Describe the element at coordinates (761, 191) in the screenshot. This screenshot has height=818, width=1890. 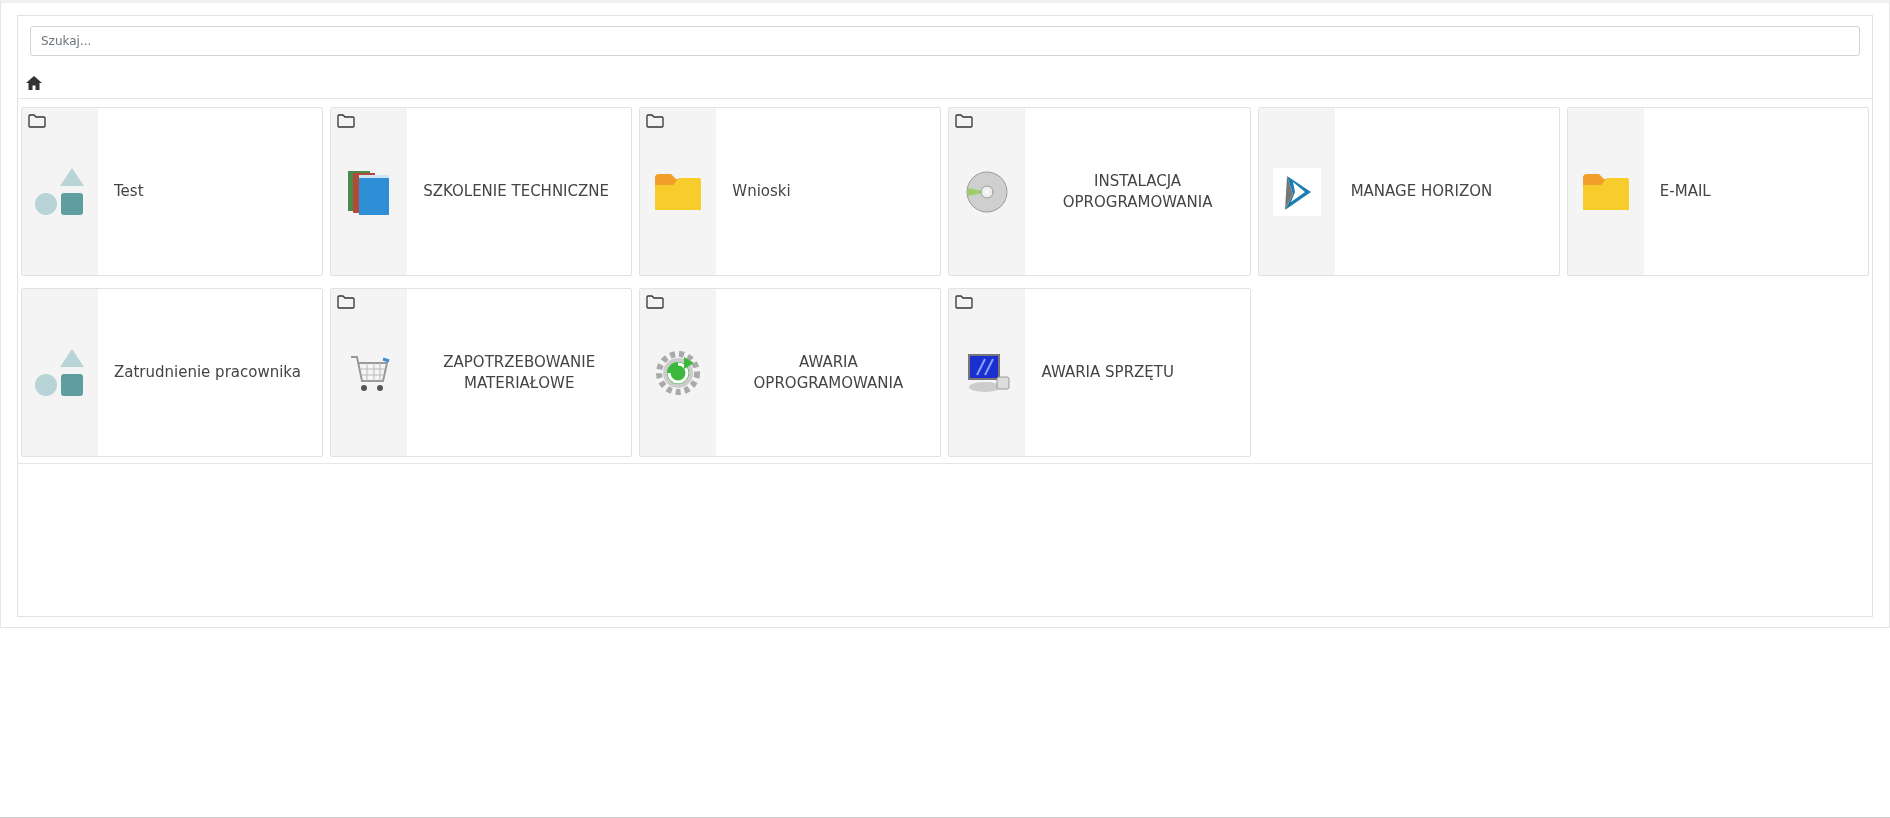
I see `tile-label: Wnioski` at that location.